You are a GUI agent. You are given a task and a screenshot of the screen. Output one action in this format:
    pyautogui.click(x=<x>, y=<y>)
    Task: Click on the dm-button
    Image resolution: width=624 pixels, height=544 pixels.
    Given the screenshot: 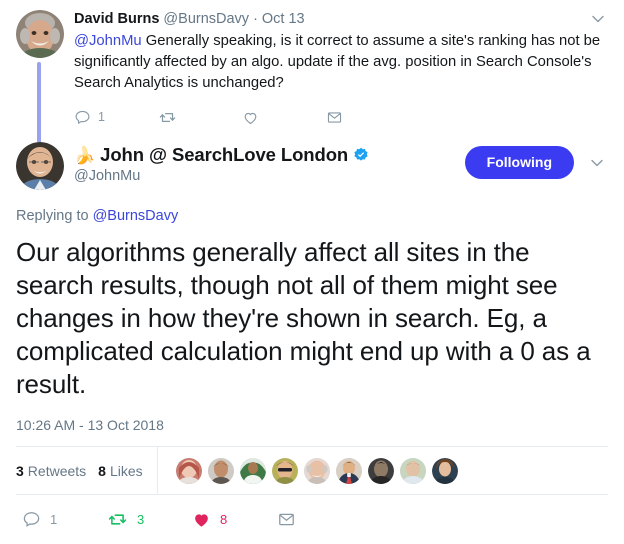 What is the action you would take?
    pyautogui.click(x=297, y=519)
    